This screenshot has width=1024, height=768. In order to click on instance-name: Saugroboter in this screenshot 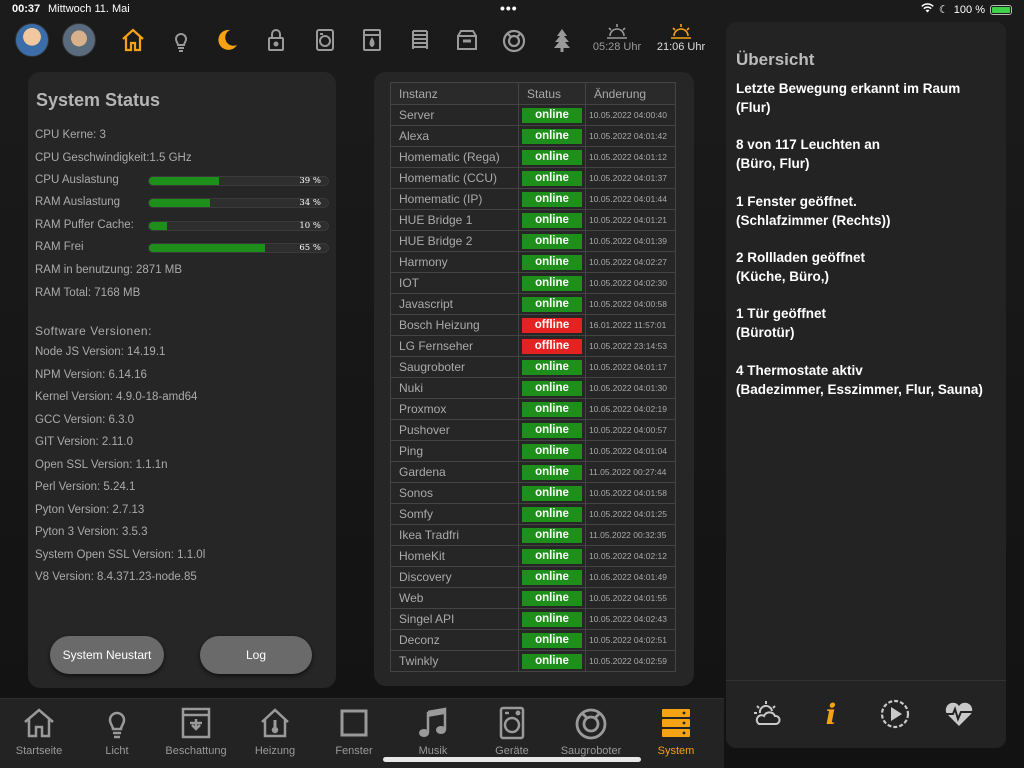, I will do `click(454, 367)`.